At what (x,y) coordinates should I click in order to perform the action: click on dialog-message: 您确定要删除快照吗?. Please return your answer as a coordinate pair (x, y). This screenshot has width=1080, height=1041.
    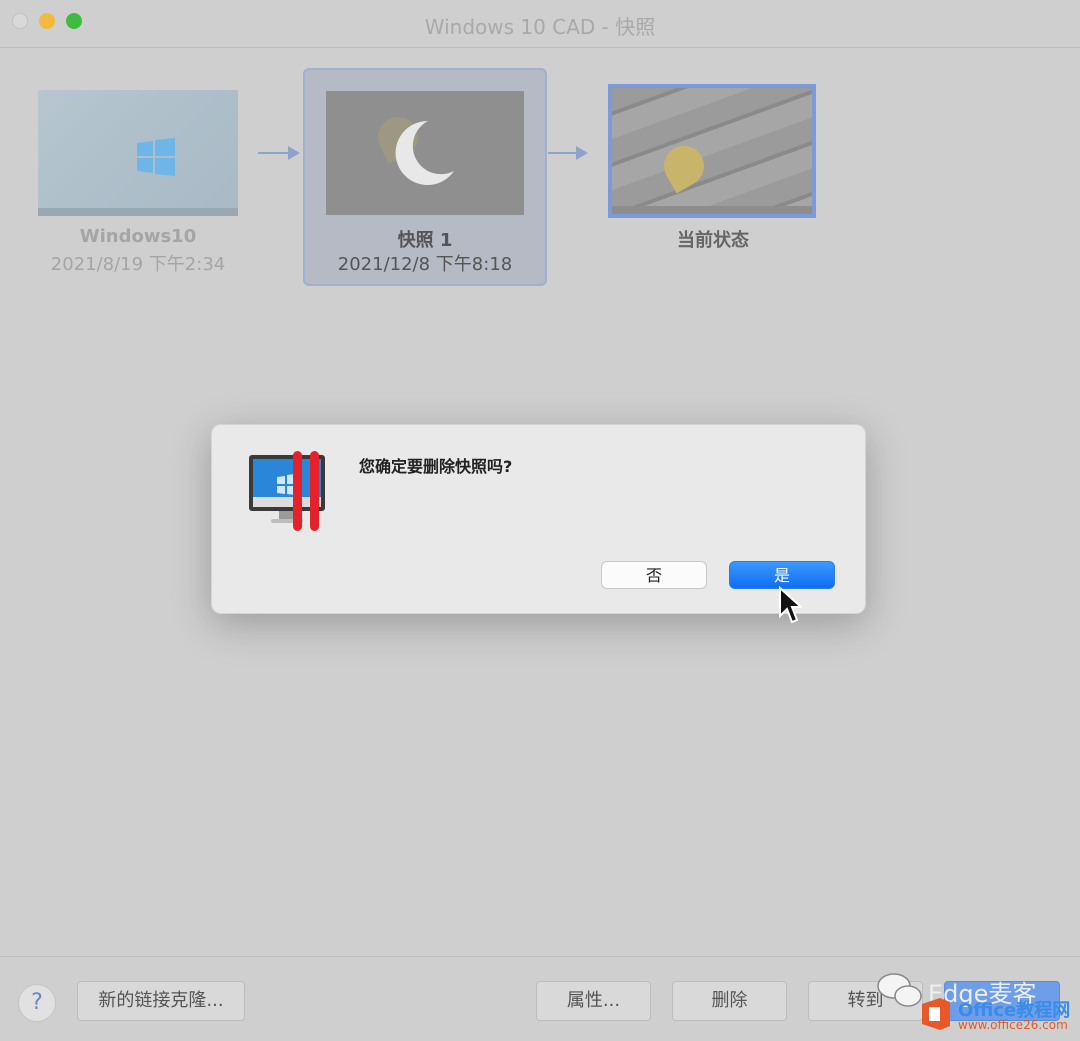
    Looking at the image, I should click on (436, 466).